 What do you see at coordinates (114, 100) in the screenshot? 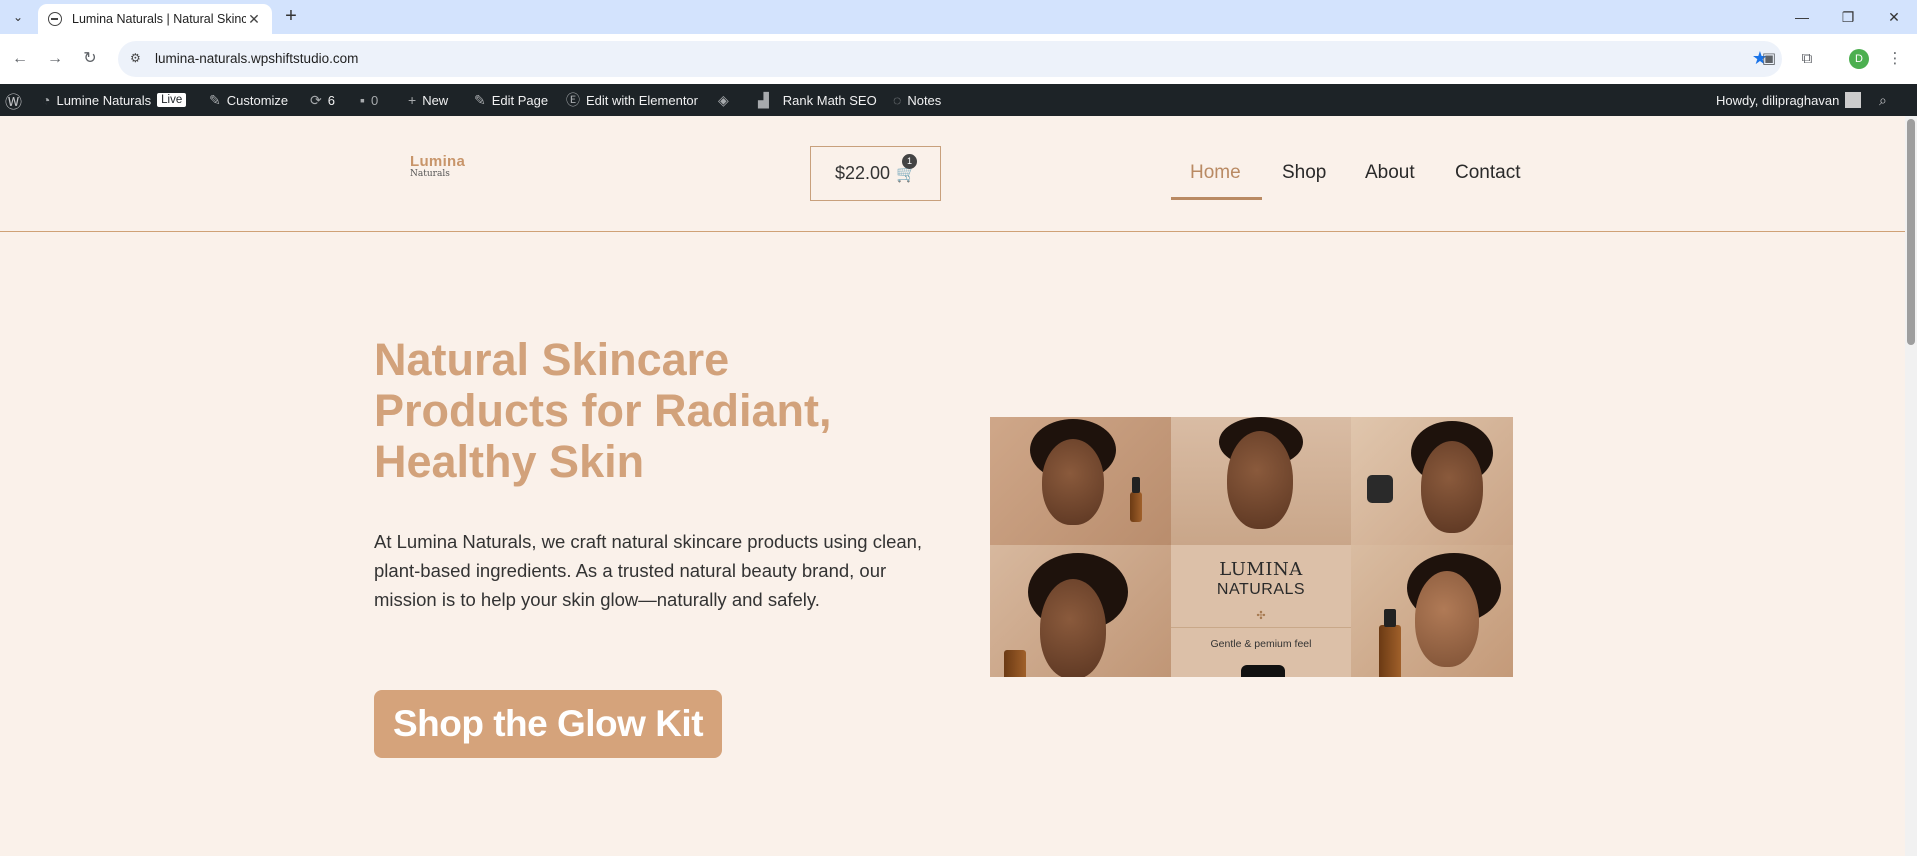
I see `admin-site-name: ◔ Lumine Naturals Live` at bounding box center [114, 100].